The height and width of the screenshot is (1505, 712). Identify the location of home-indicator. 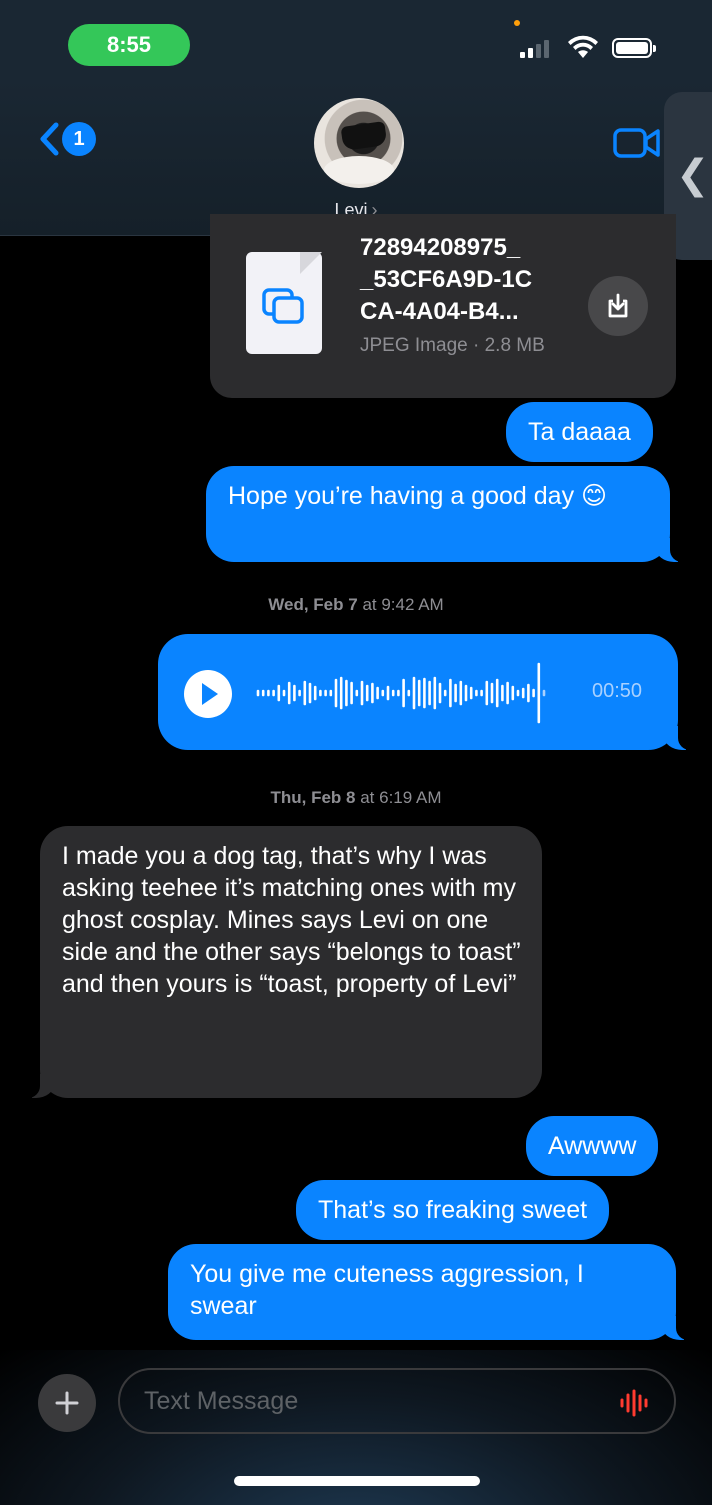
(357, 1481).